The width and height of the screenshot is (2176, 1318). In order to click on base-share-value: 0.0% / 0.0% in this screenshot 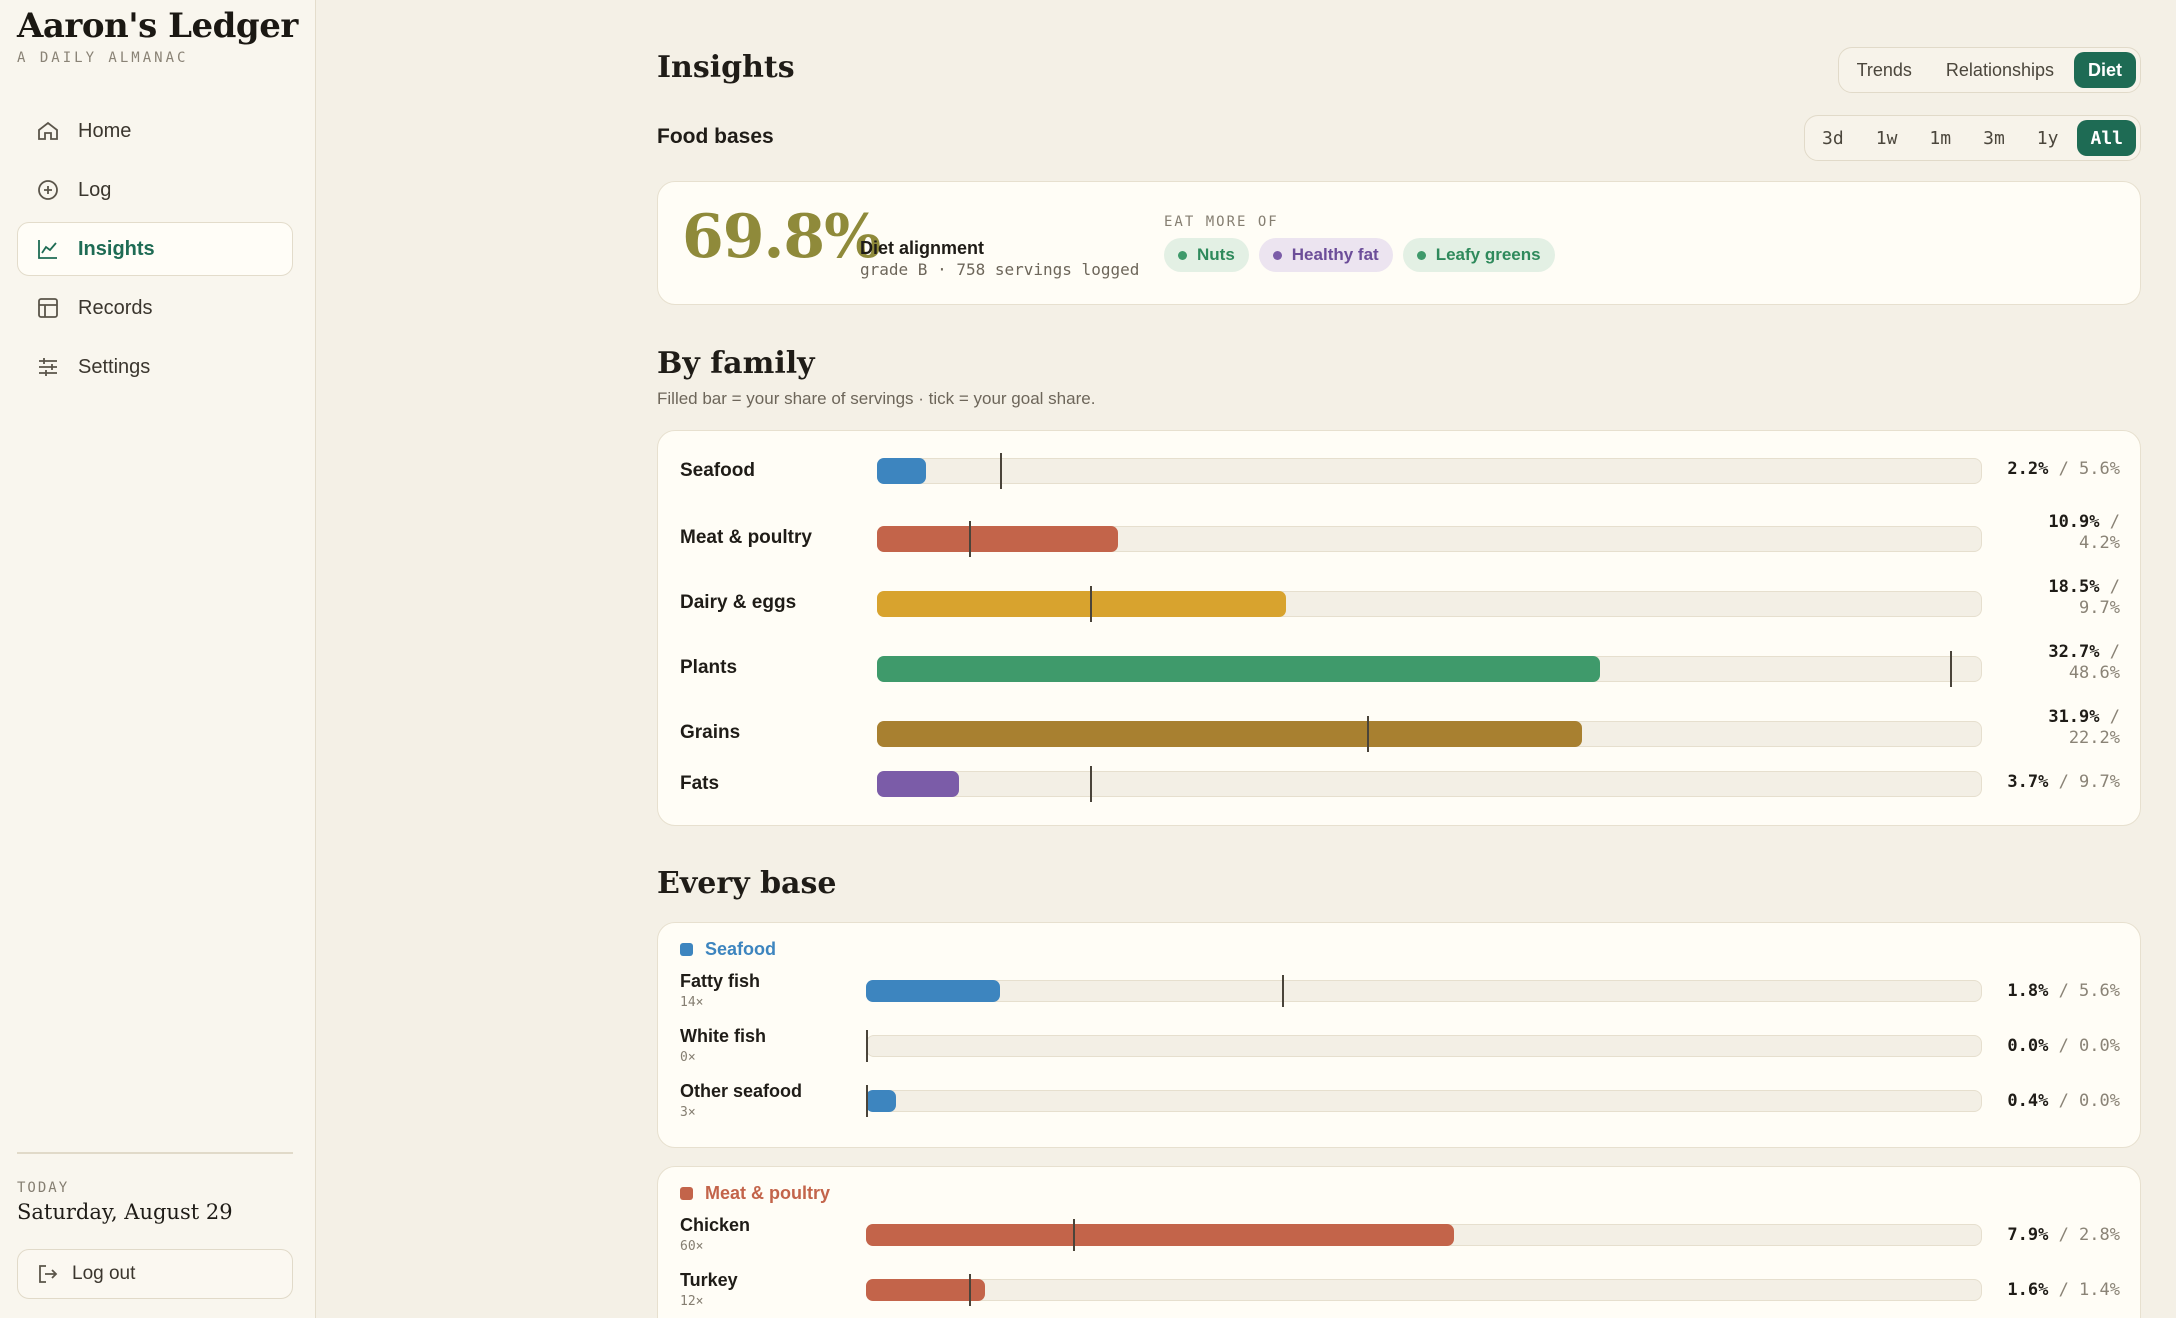, I will do `click(2063, 1046)`.